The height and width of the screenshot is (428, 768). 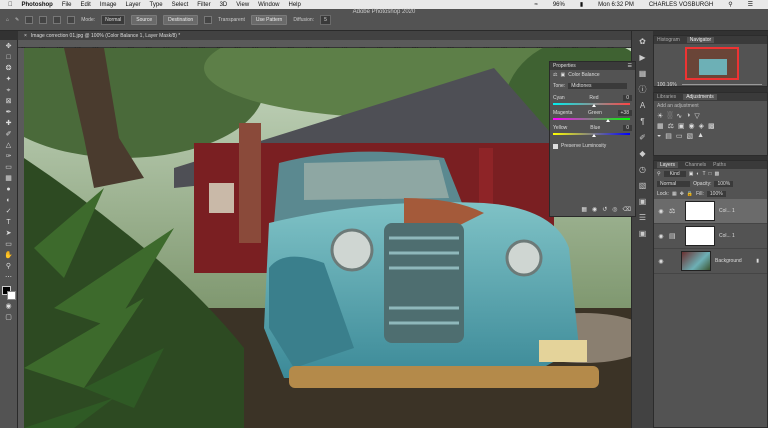 I want to click on visibility-icon: ◎, so click(x=614, y=209).